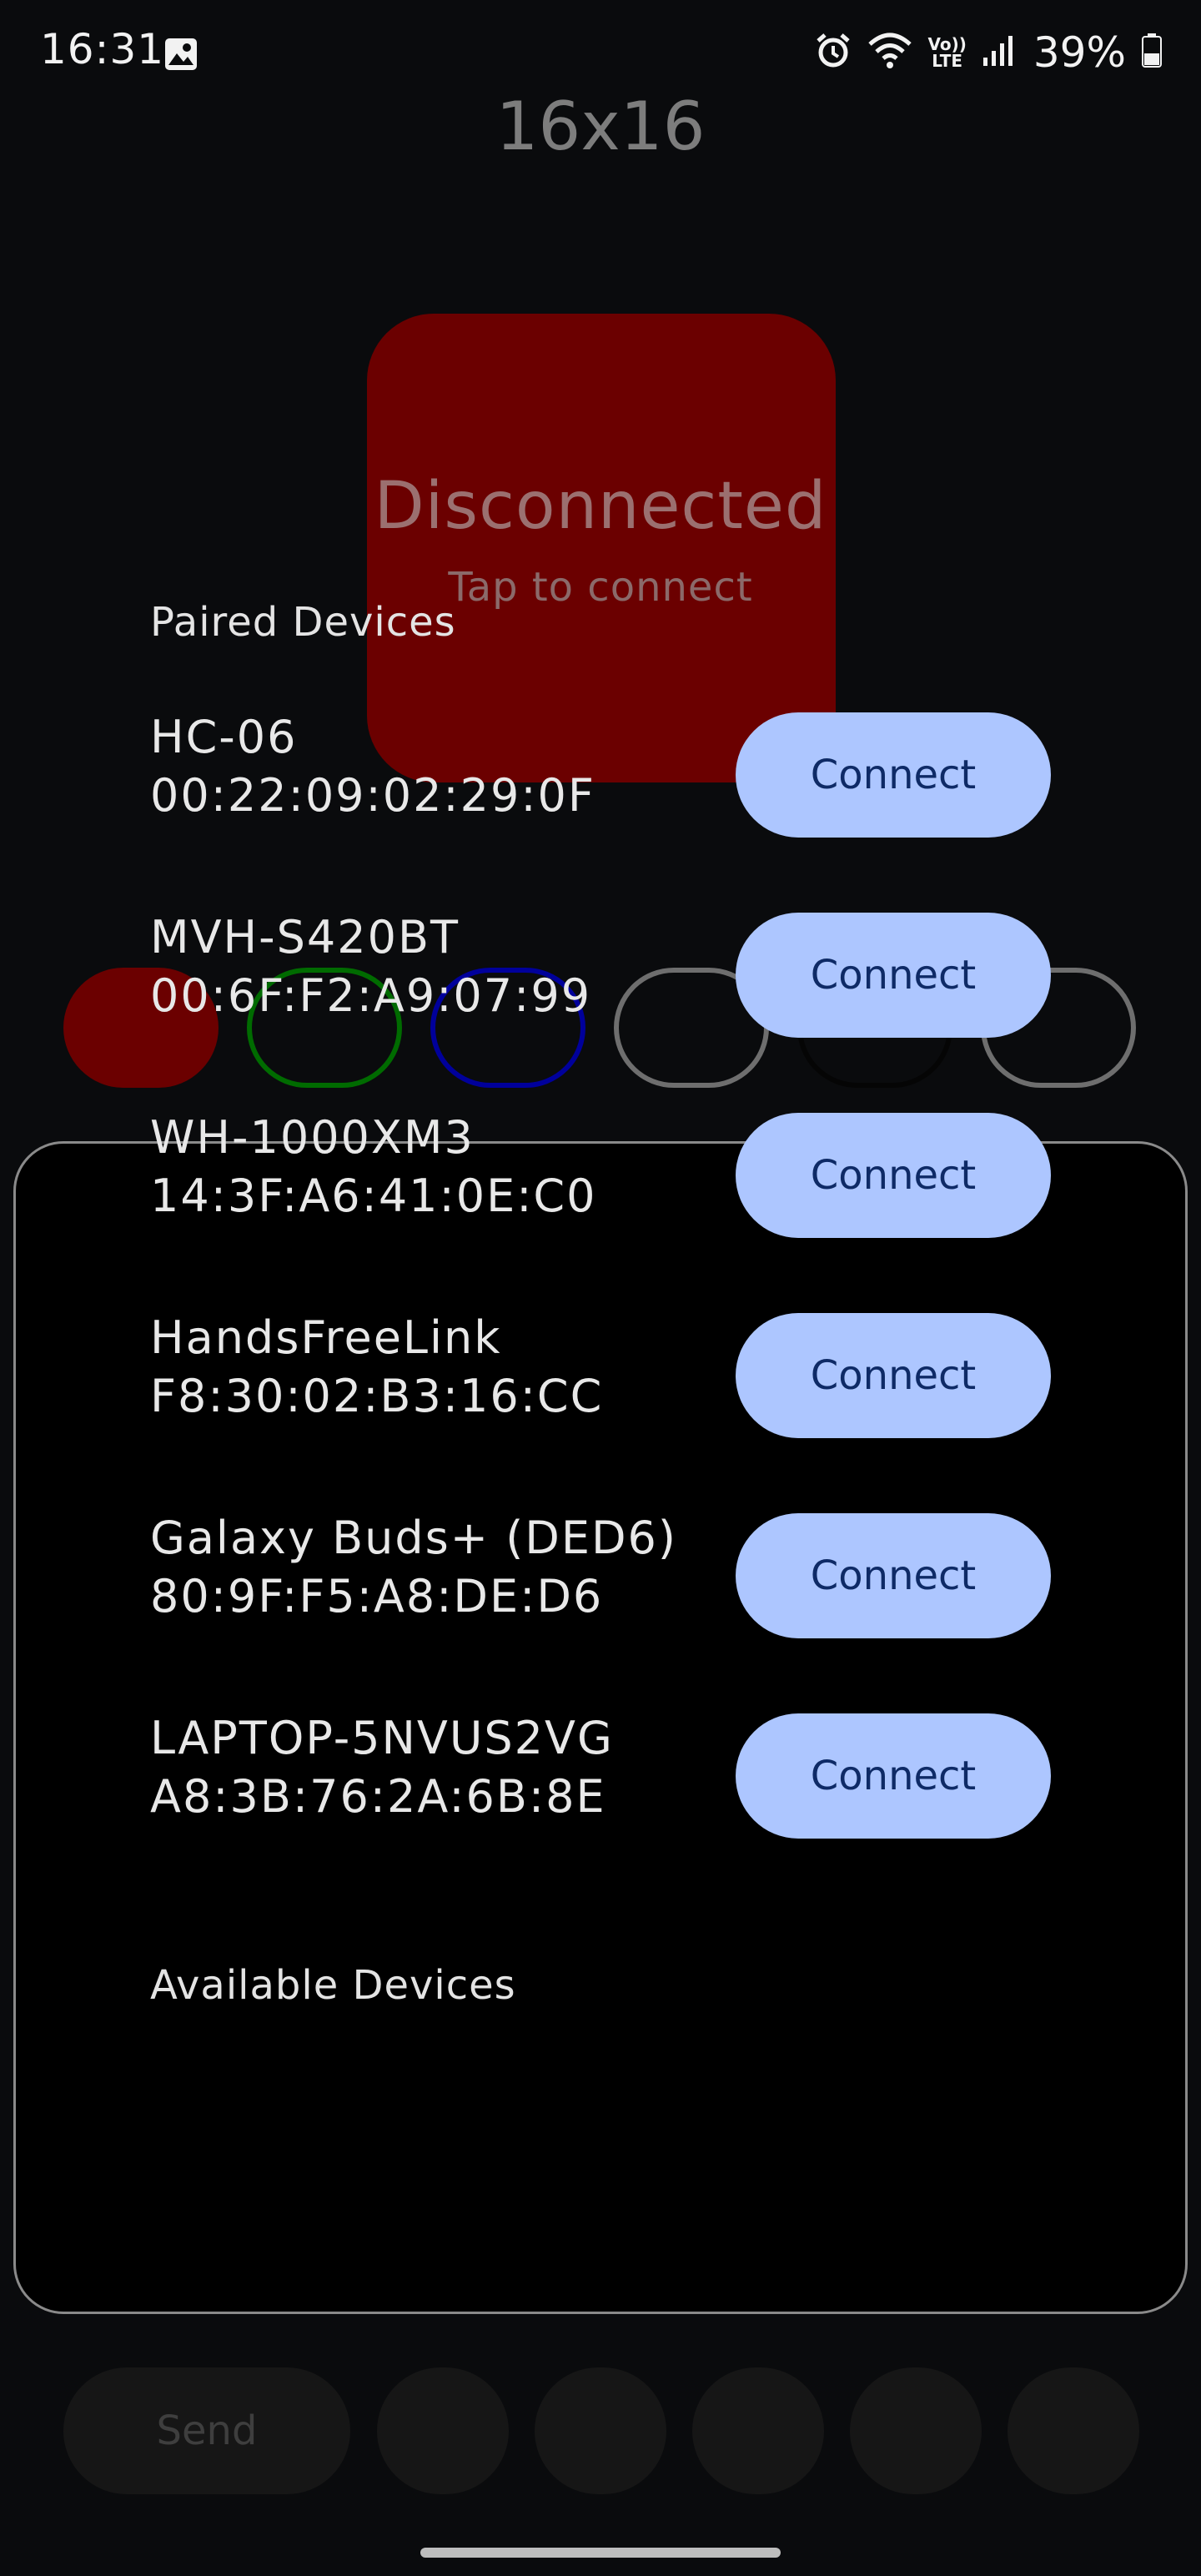  What do you see at coordinates (326, 1337) in the screenshot?
I see `device-name: HandsFreeLink` at bounding box center [326, 1337].